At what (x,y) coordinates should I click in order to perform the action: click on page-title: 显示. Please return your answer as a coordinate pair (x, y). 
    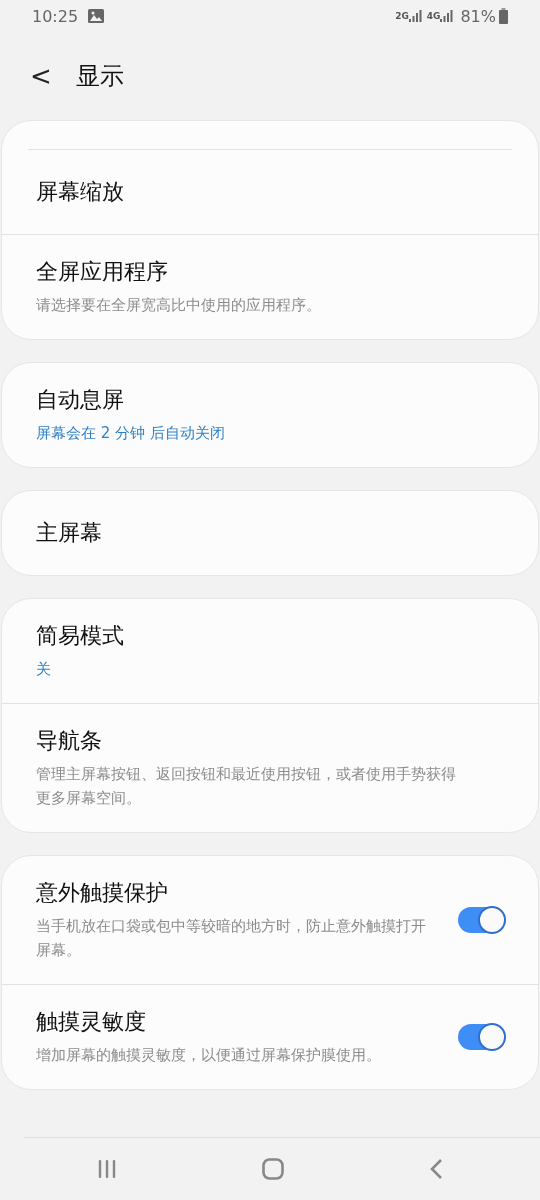
    Looking at the image, I should click on (99, 76).